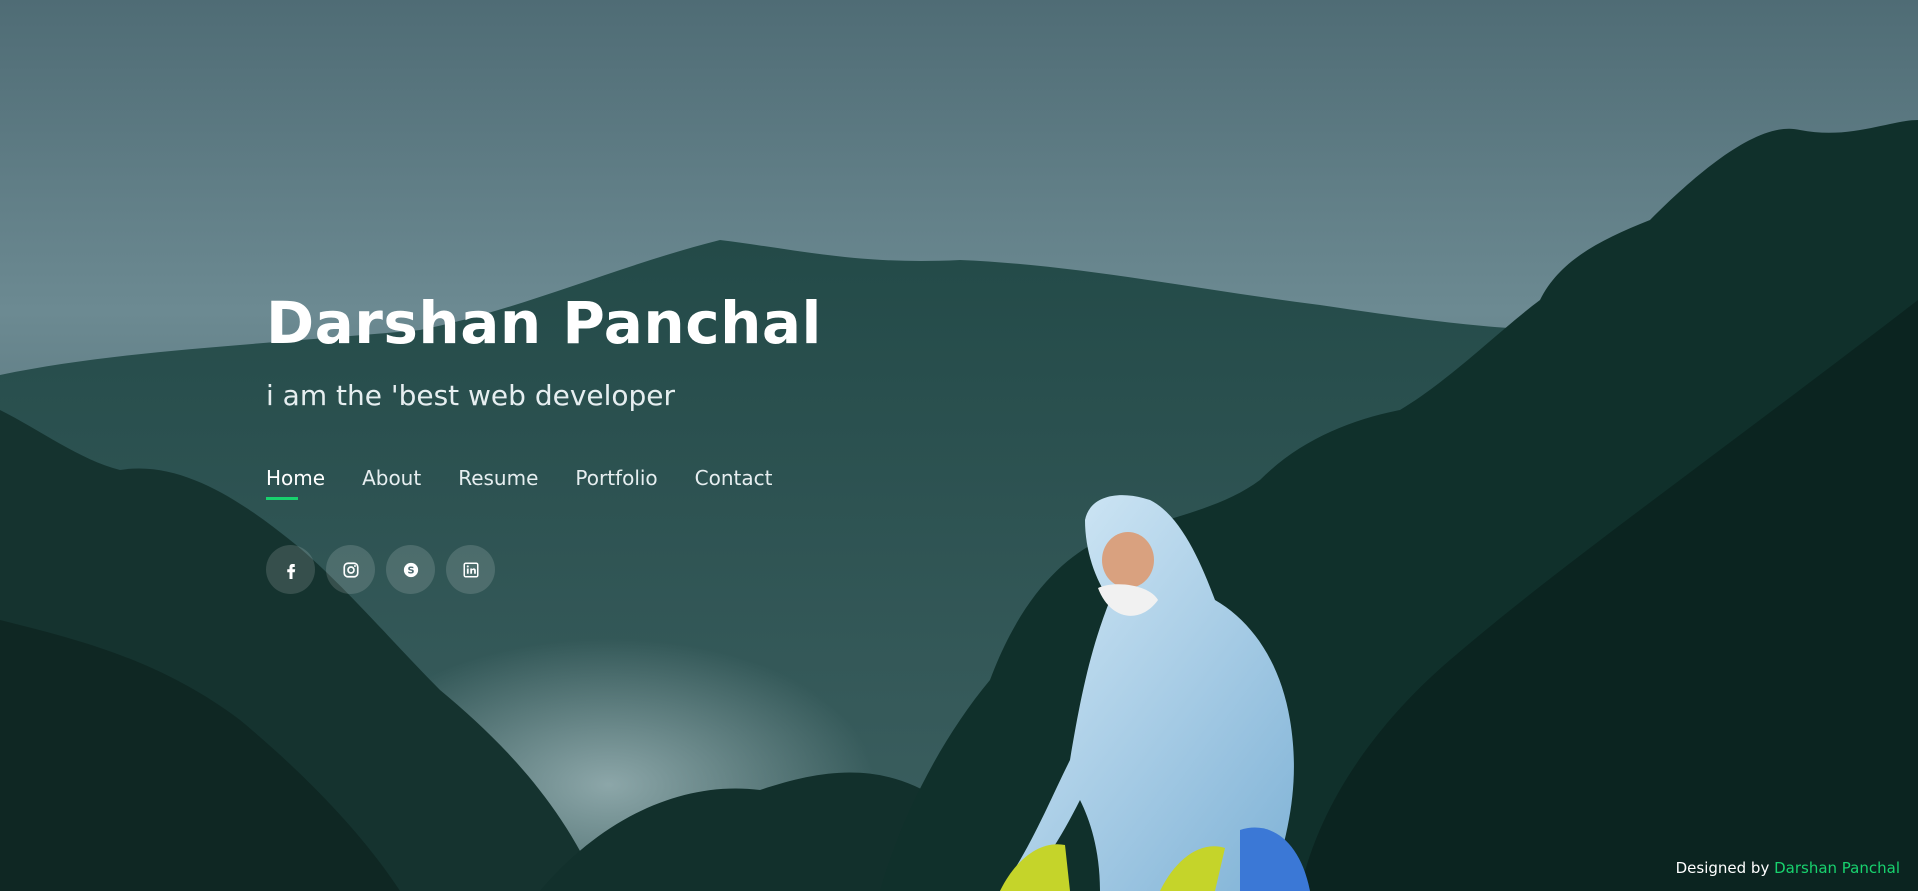 This screenshot has width=1918, height=891. I want to click on instagram-link, so click(350, 569).